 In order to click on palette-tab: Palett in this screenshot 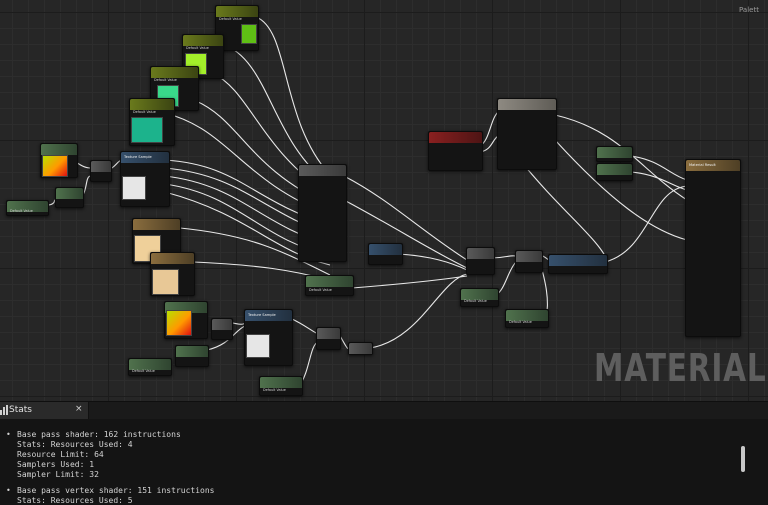, I will do `click(749, 10)`.